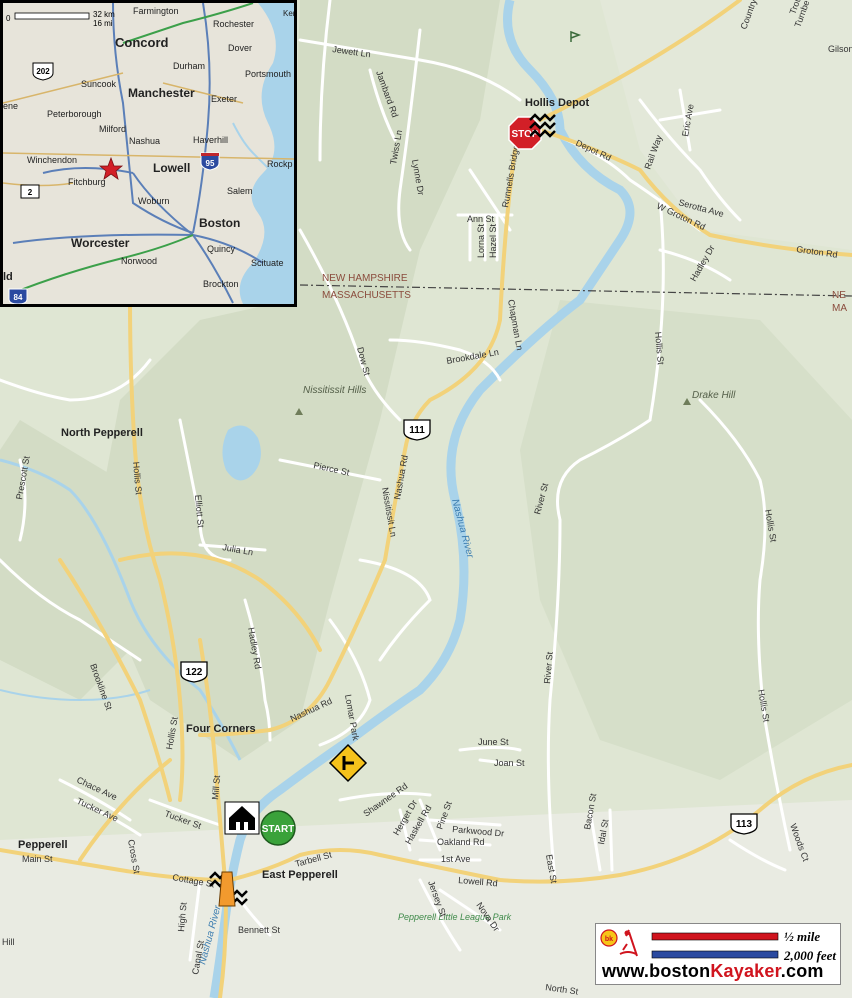 Image resolution: width=852 pixels, height=998 pixels. I want to click on inset-city: Concord, so click(142, 42).